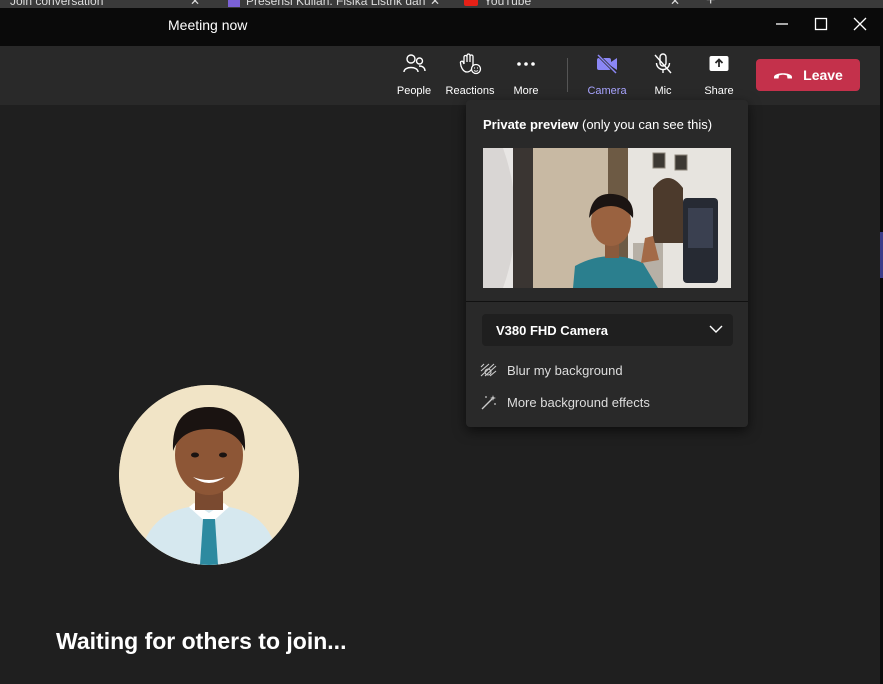 This screenshot has height=684, width=883. Describe the element at coordinates (783, 76) in the screenshot. I see `hang-up-icon` at that location.